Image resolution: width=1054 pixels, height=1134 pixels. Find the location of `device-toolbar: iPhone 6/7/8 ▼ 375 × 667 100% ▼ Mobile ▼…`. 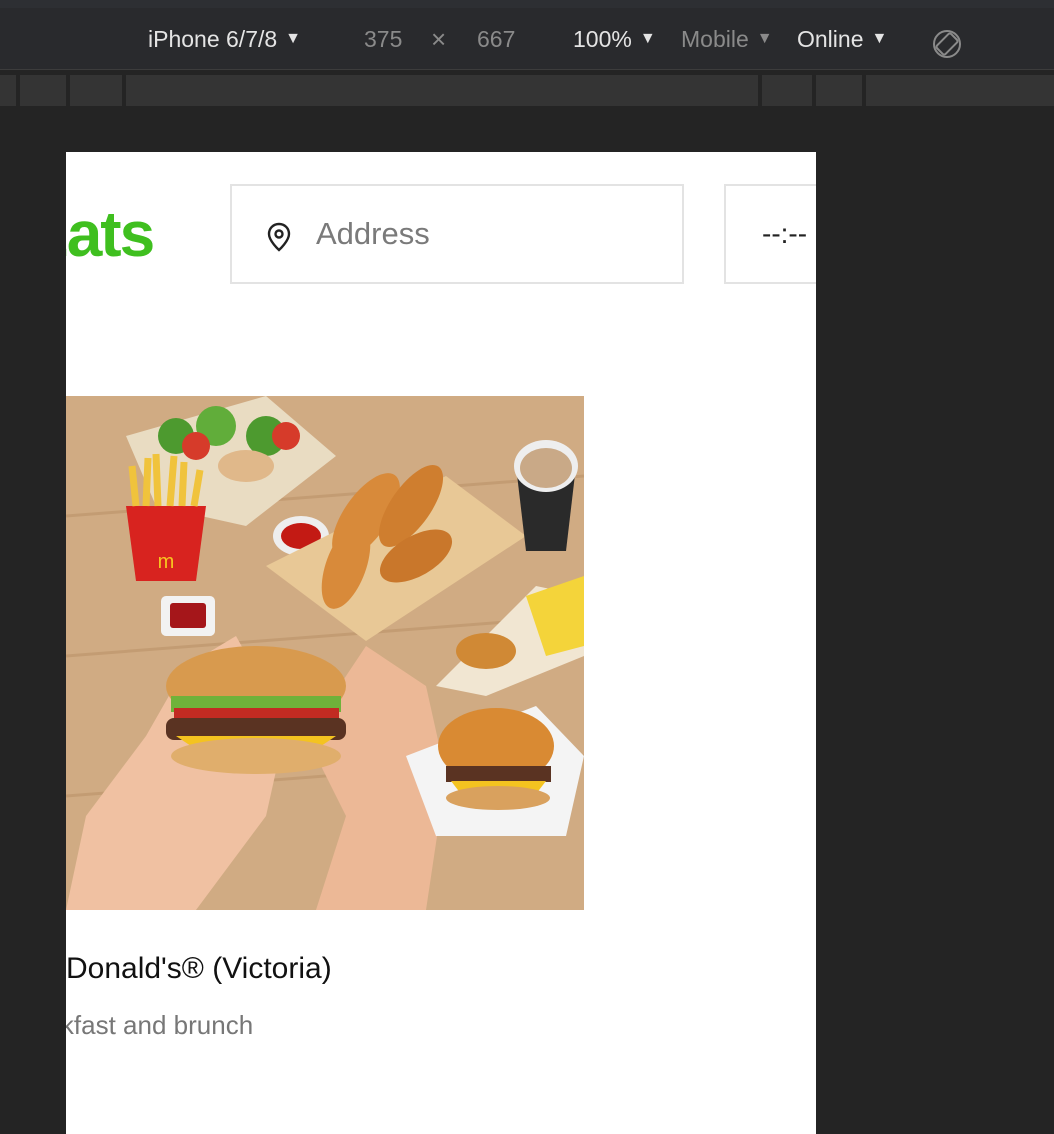

device-toolbar: iPhone 6/7/8 ▼ 375 × 667 100% ▼ Mobile ▼… is located at coordinates (527, 39).